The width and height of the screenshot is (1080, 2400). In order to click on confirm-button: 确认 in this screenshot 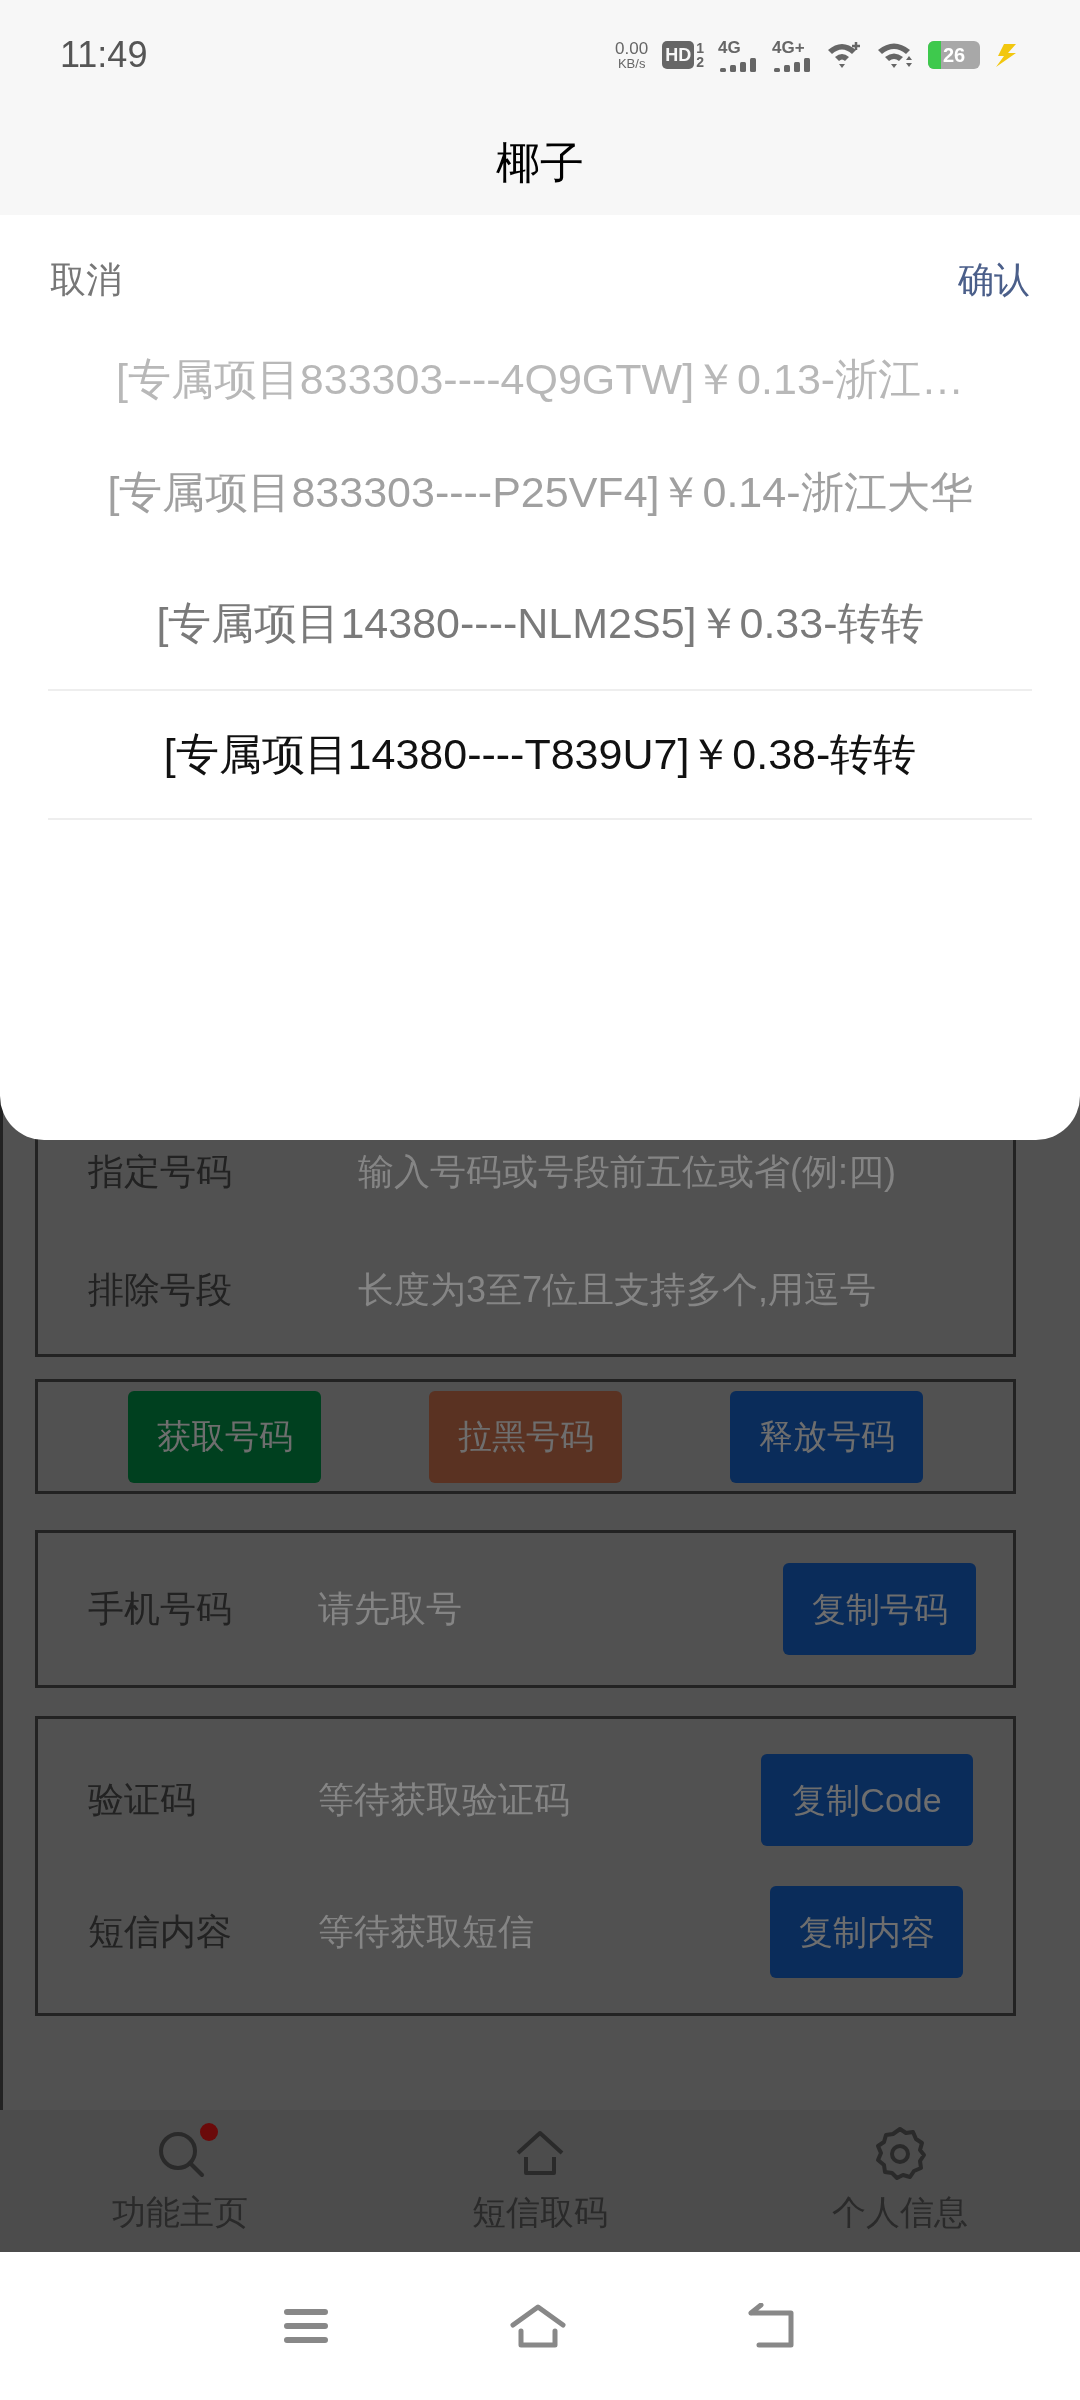, I will do `click(994, 280)`.